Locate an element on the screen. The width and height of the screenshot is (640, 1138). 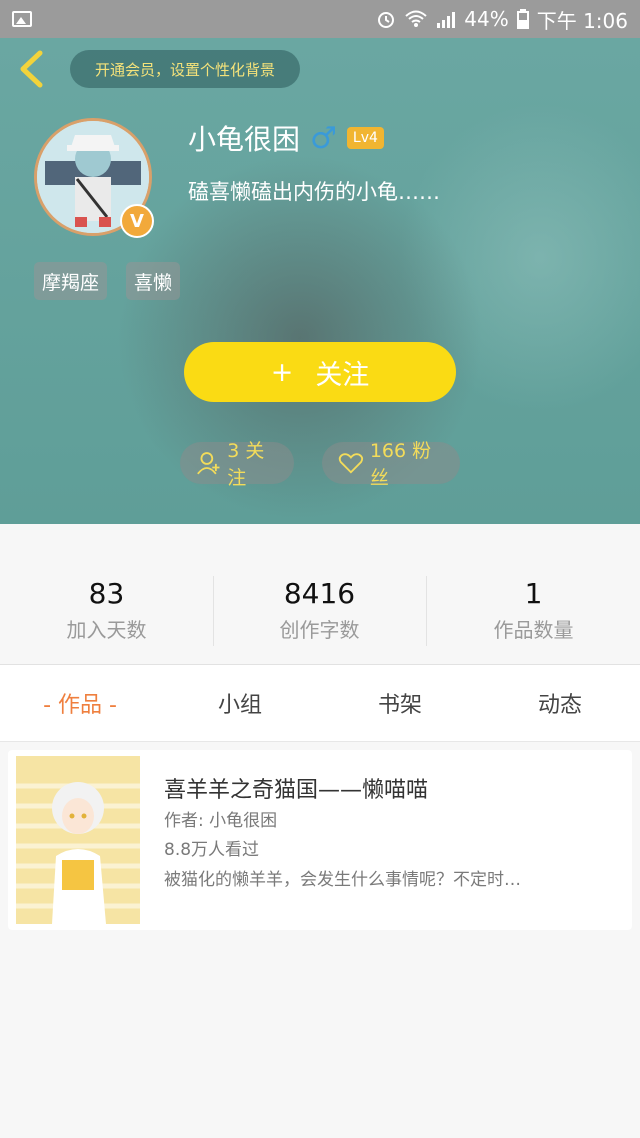
plus-icon: + is located at coordinates (282, 372).